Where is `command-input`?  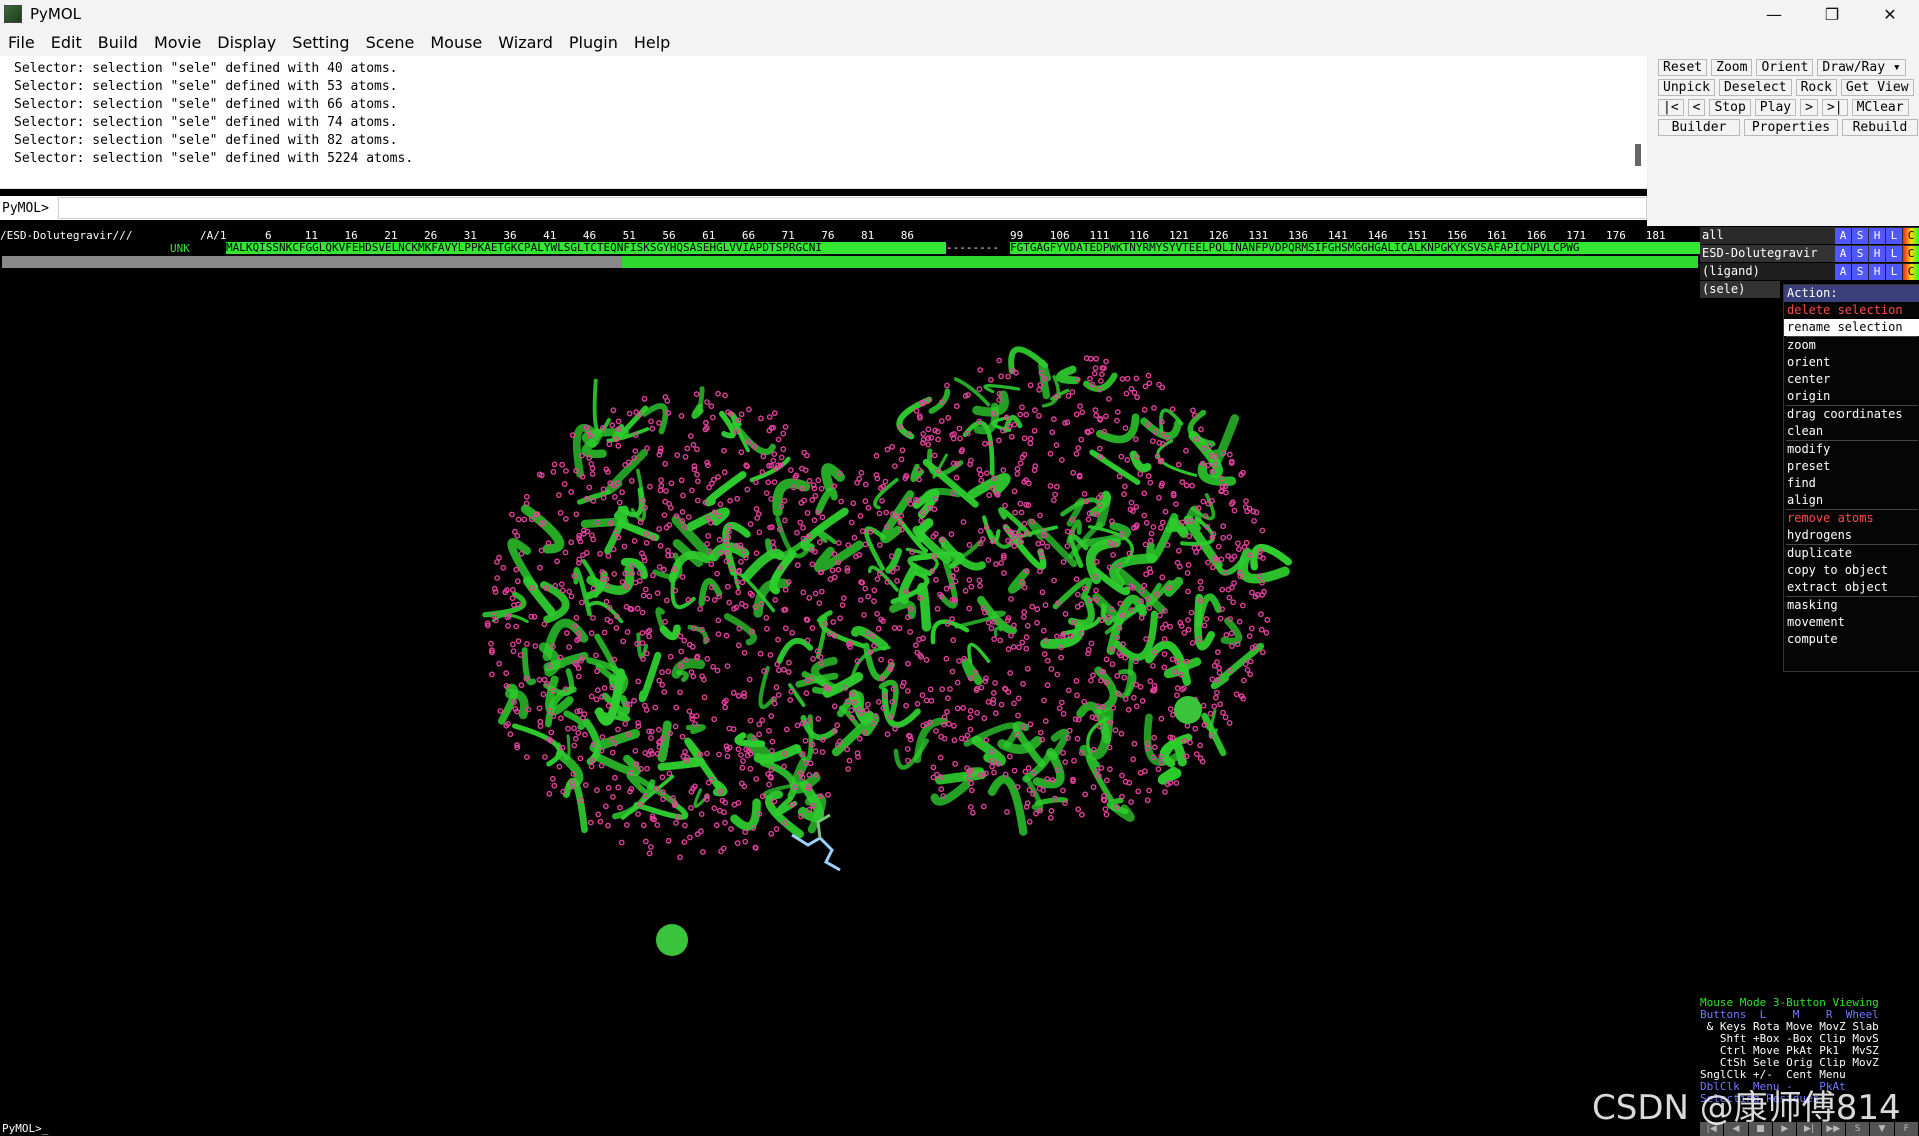 command-input is located at coordinates (852, 208).